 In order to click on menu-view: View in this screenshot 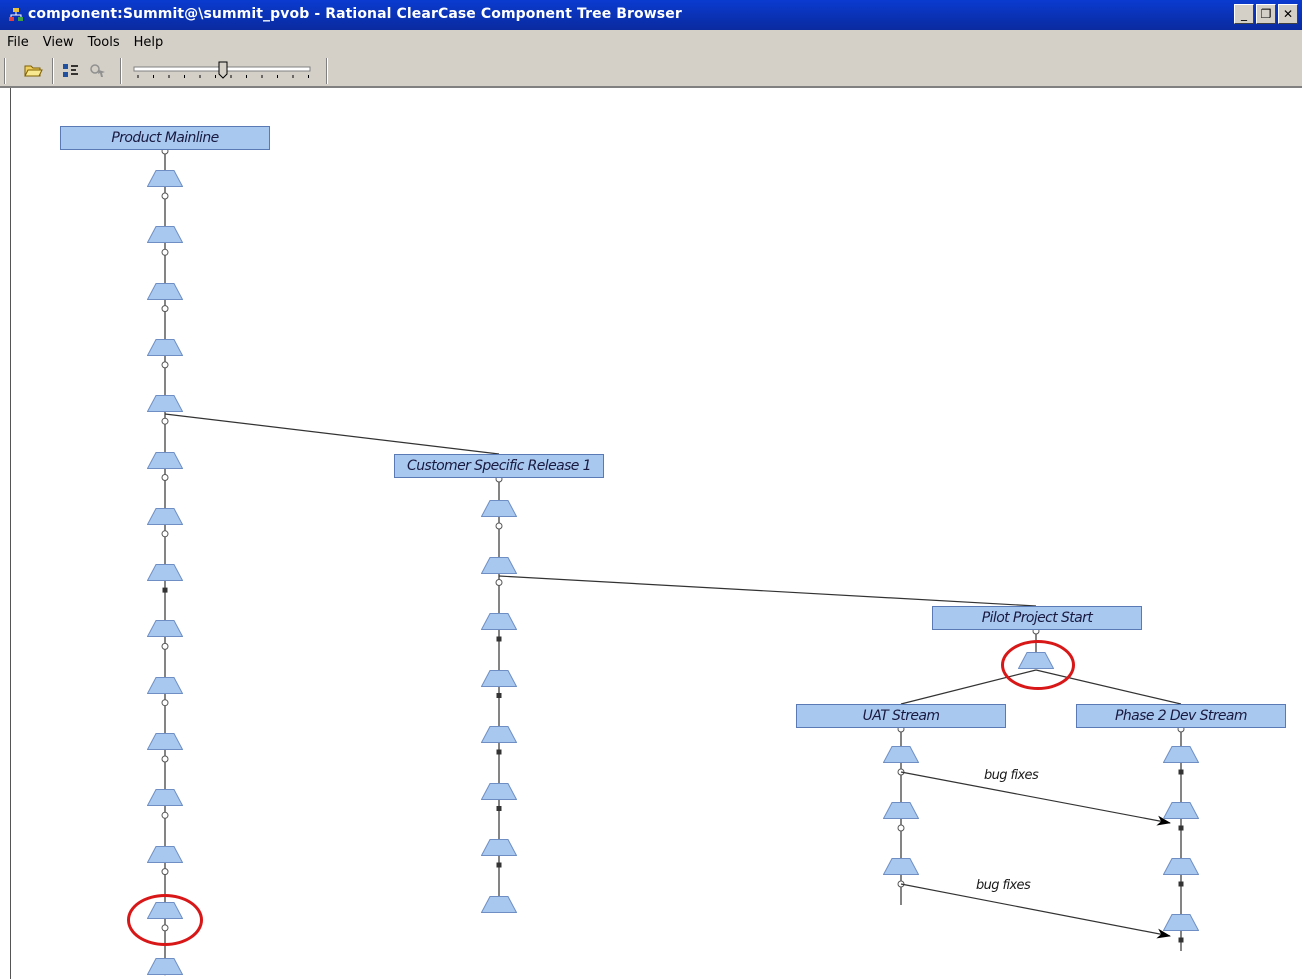, I will do `click(58, 42)`.